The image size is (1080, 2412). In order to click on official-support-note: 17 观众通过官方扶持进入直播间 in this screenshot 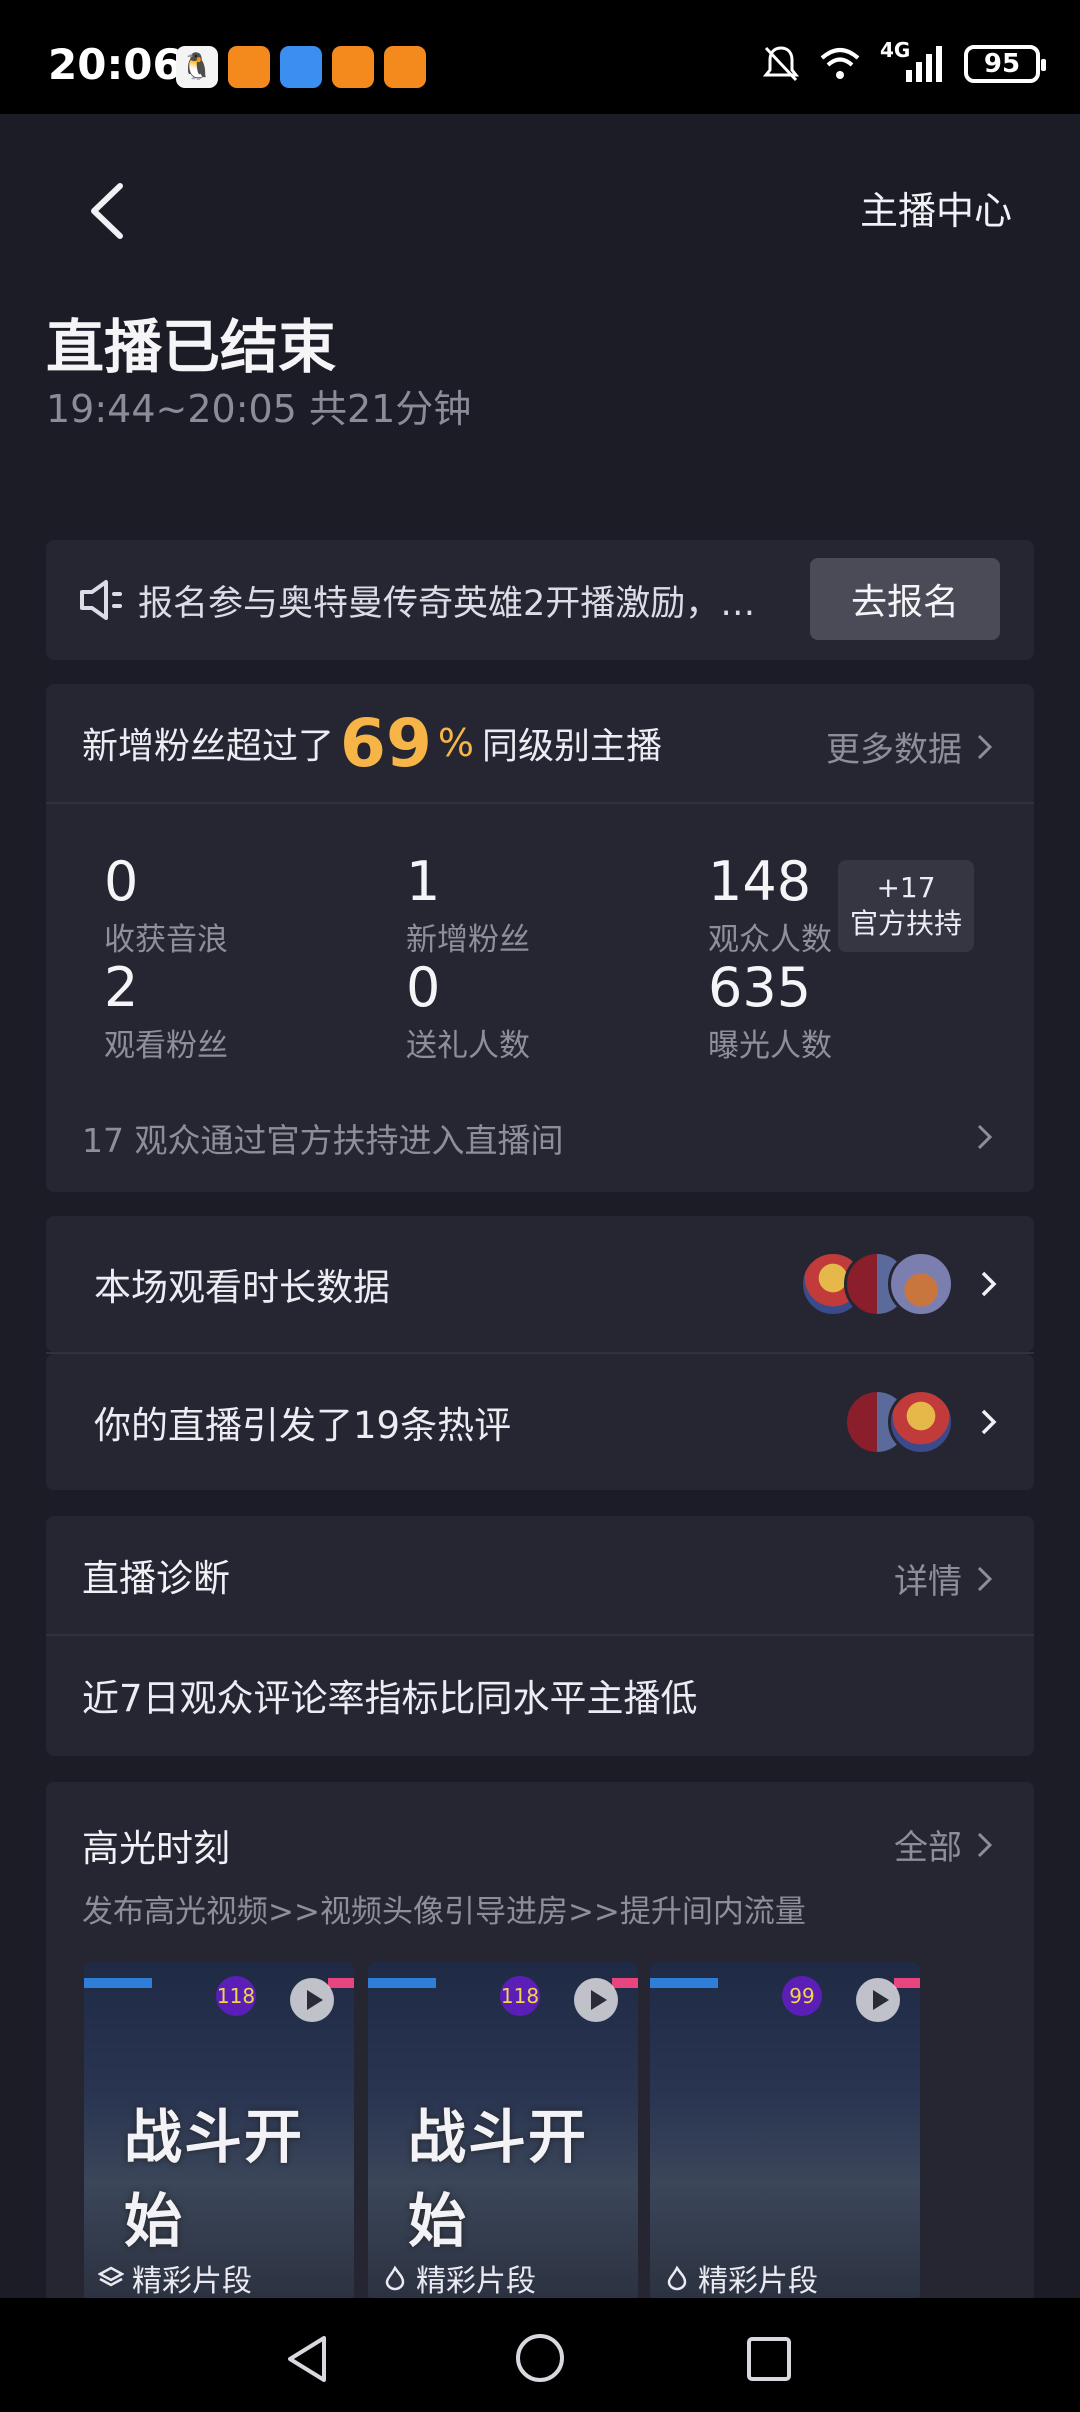, I will do `click(322, 1138)`.